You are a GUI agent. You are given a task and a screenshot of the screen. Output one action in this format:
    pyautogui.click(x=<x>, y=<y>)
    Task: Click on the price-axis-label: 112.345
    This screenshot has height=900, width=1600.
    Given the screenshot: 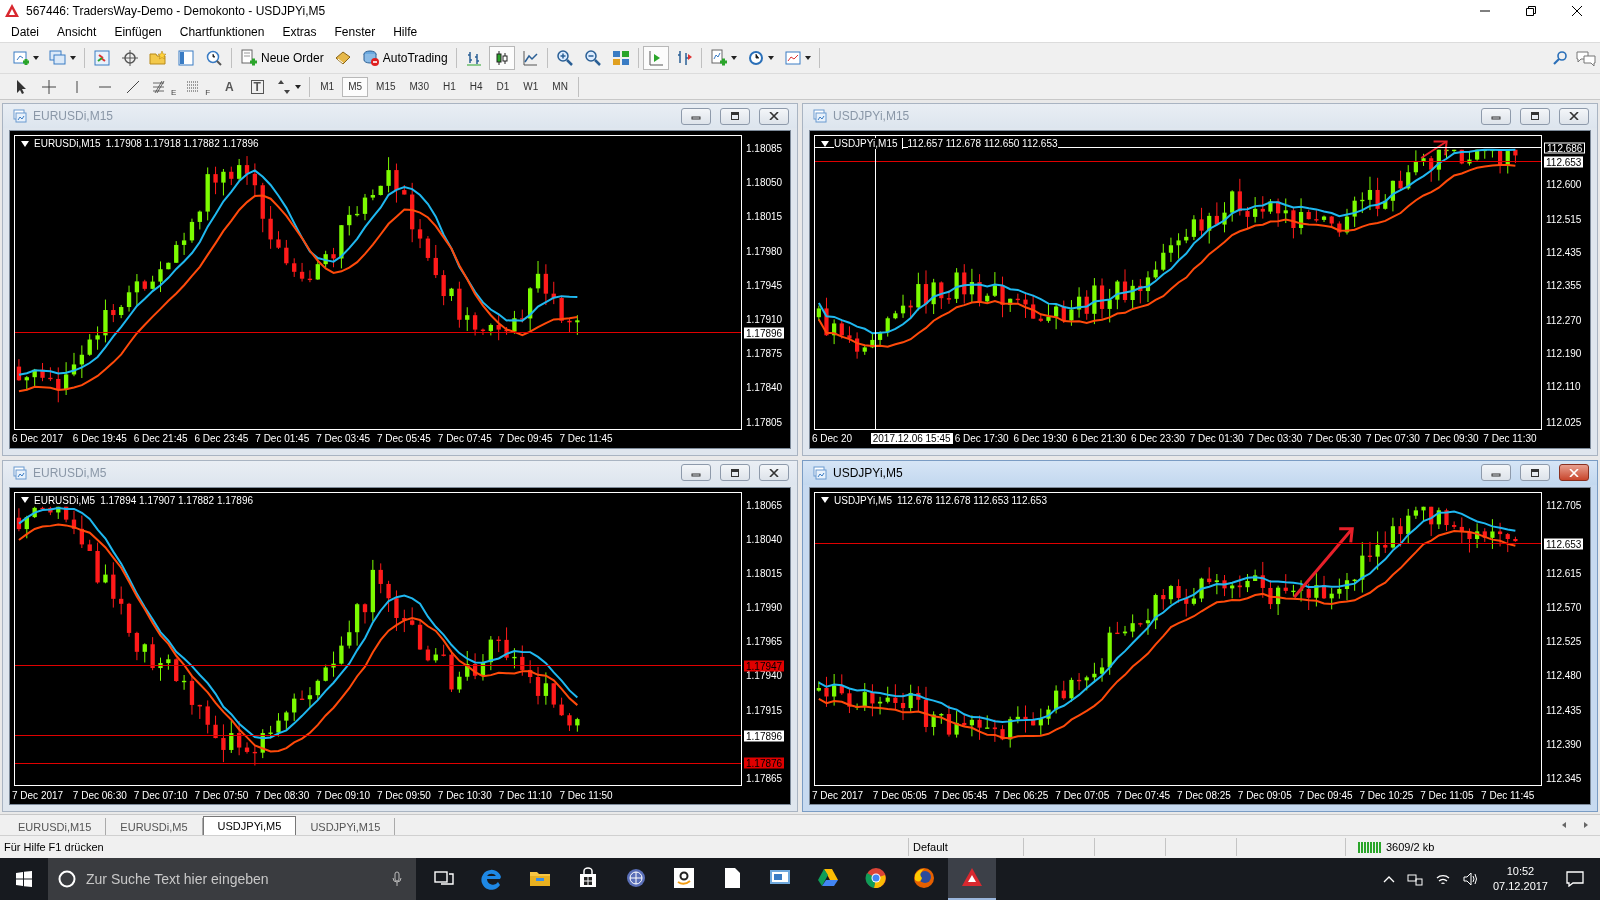 What is the action you would take?
    pyautogui.click(x=1564, y=778)
    